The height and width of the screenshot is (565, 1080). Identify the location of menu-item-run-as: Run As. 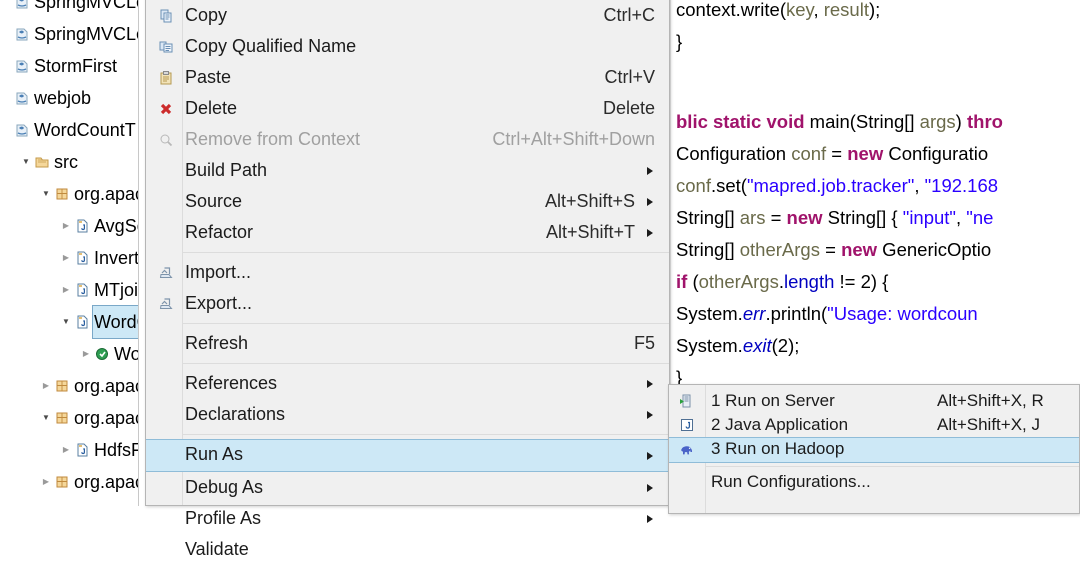
(407, 455).